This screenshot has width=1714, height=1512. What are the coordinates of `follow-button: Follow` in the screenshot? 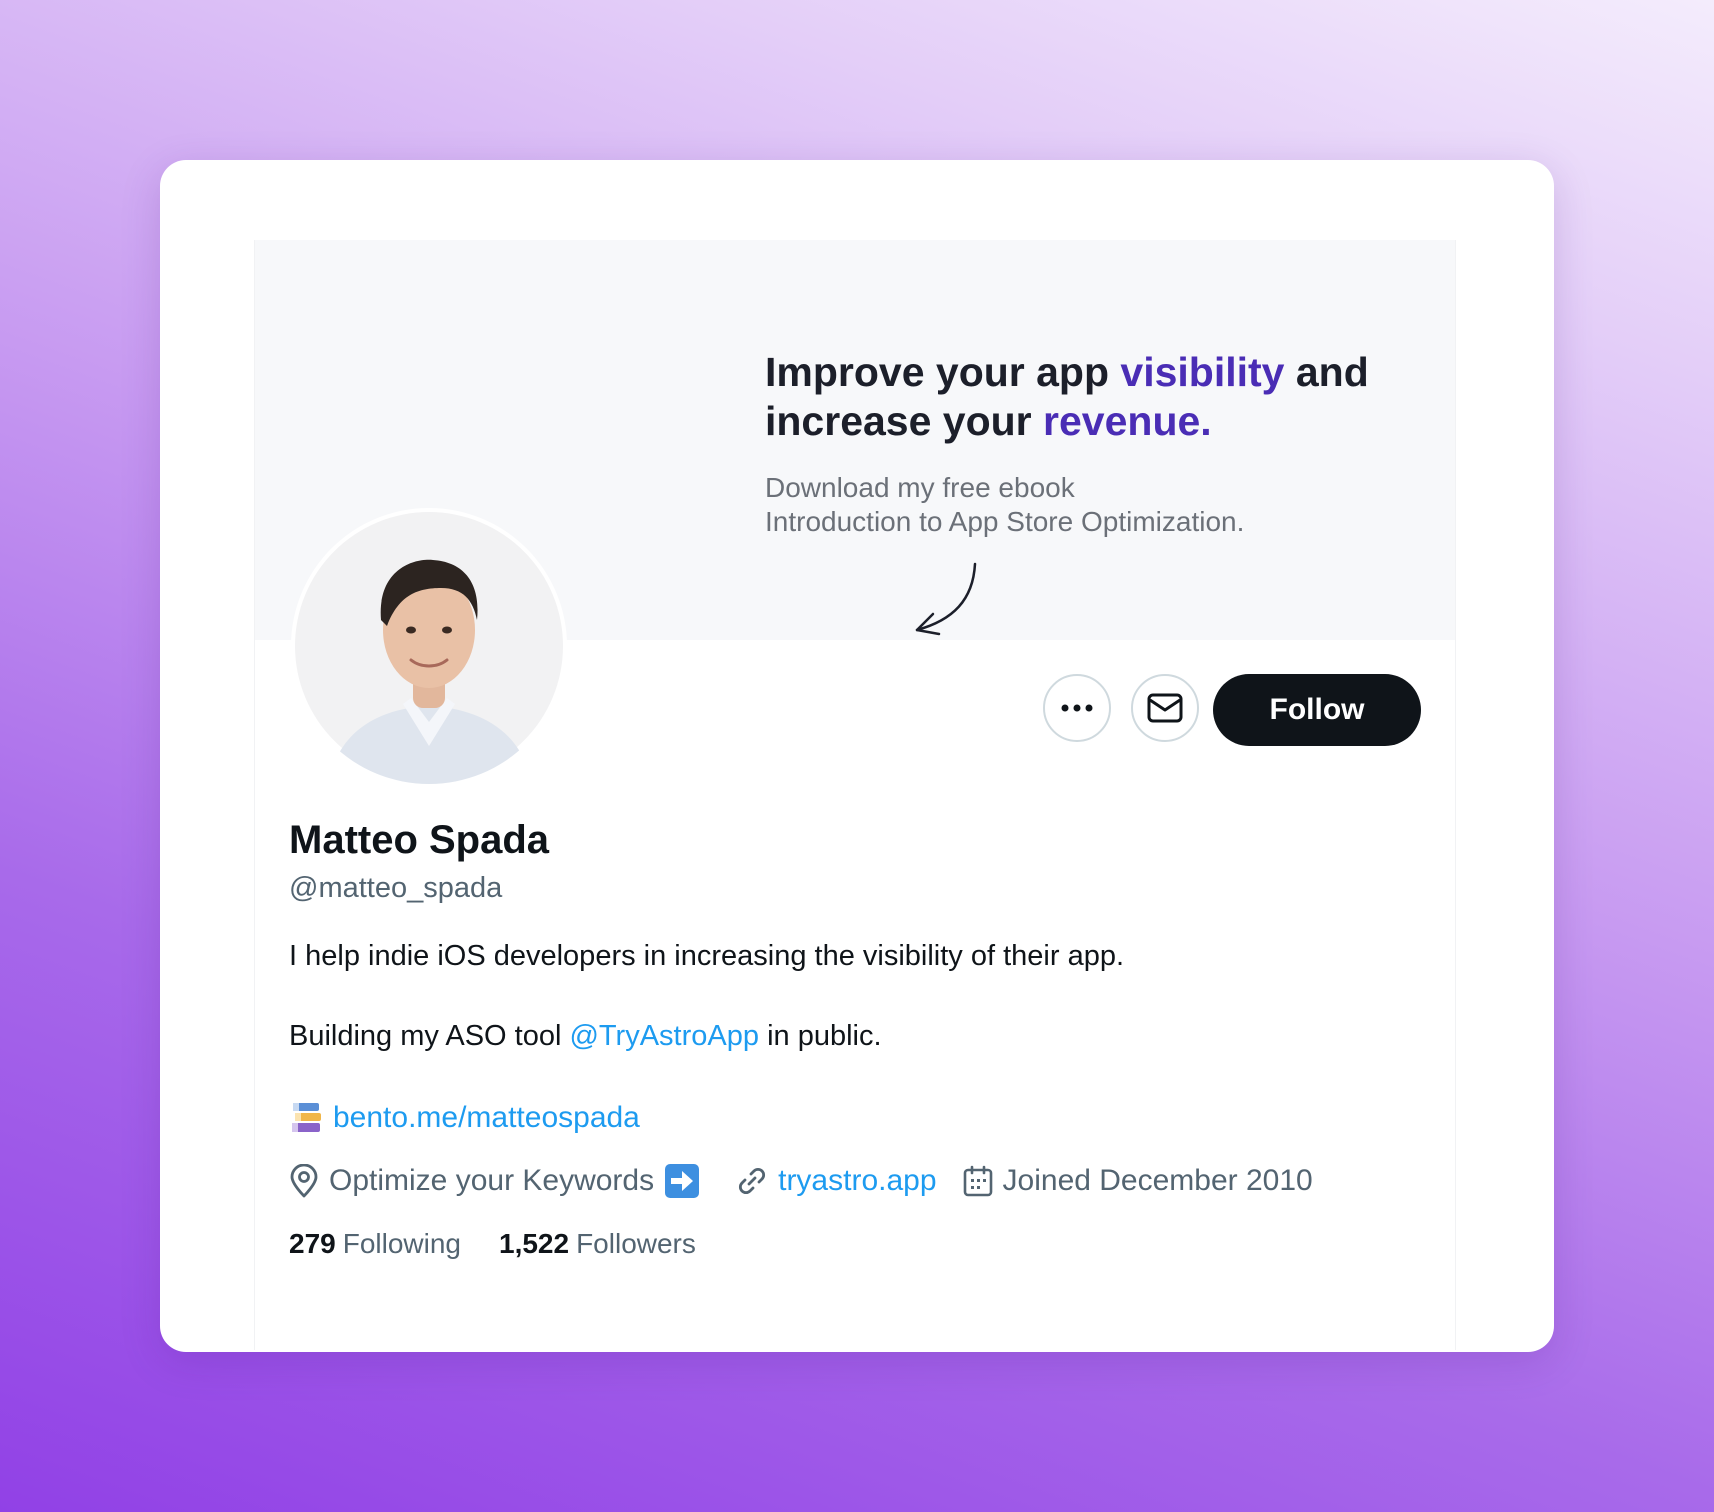 It's located at (1317, 710).